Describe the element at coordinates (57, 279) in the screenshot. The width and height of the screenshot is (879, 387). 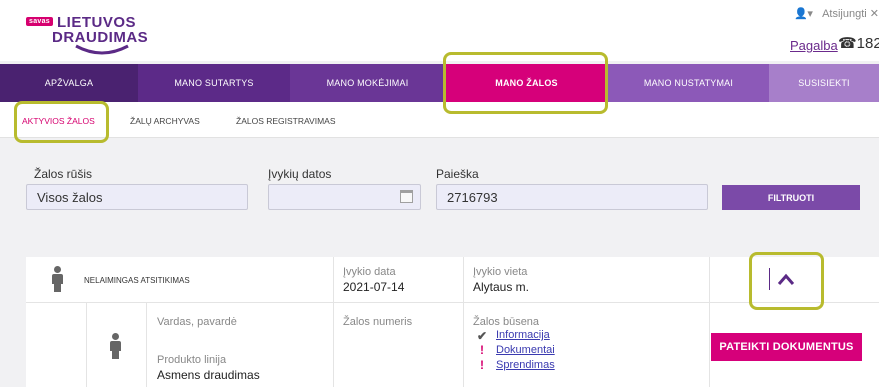
I see `person-icon` at that location.